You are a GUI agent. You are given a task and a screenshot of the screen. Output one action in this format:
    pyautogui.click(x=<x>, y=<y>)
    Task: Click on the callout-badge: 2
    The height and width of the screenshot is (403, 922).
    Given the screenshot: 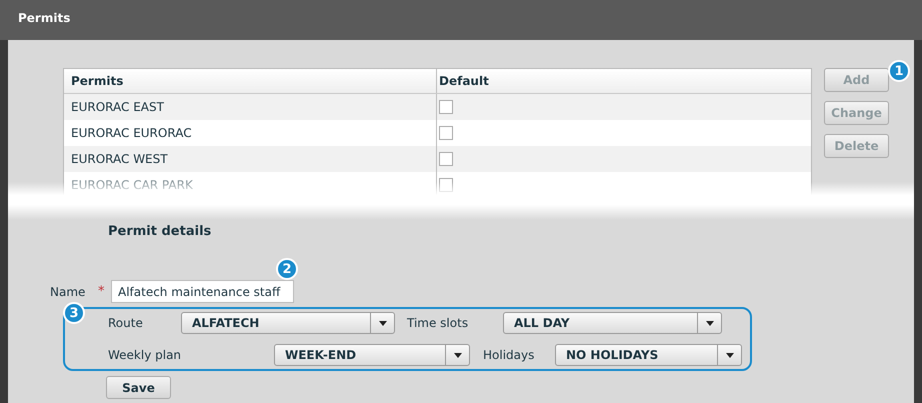 What is the action you would take?
    pyautogui.click(x=287, y=269)
    